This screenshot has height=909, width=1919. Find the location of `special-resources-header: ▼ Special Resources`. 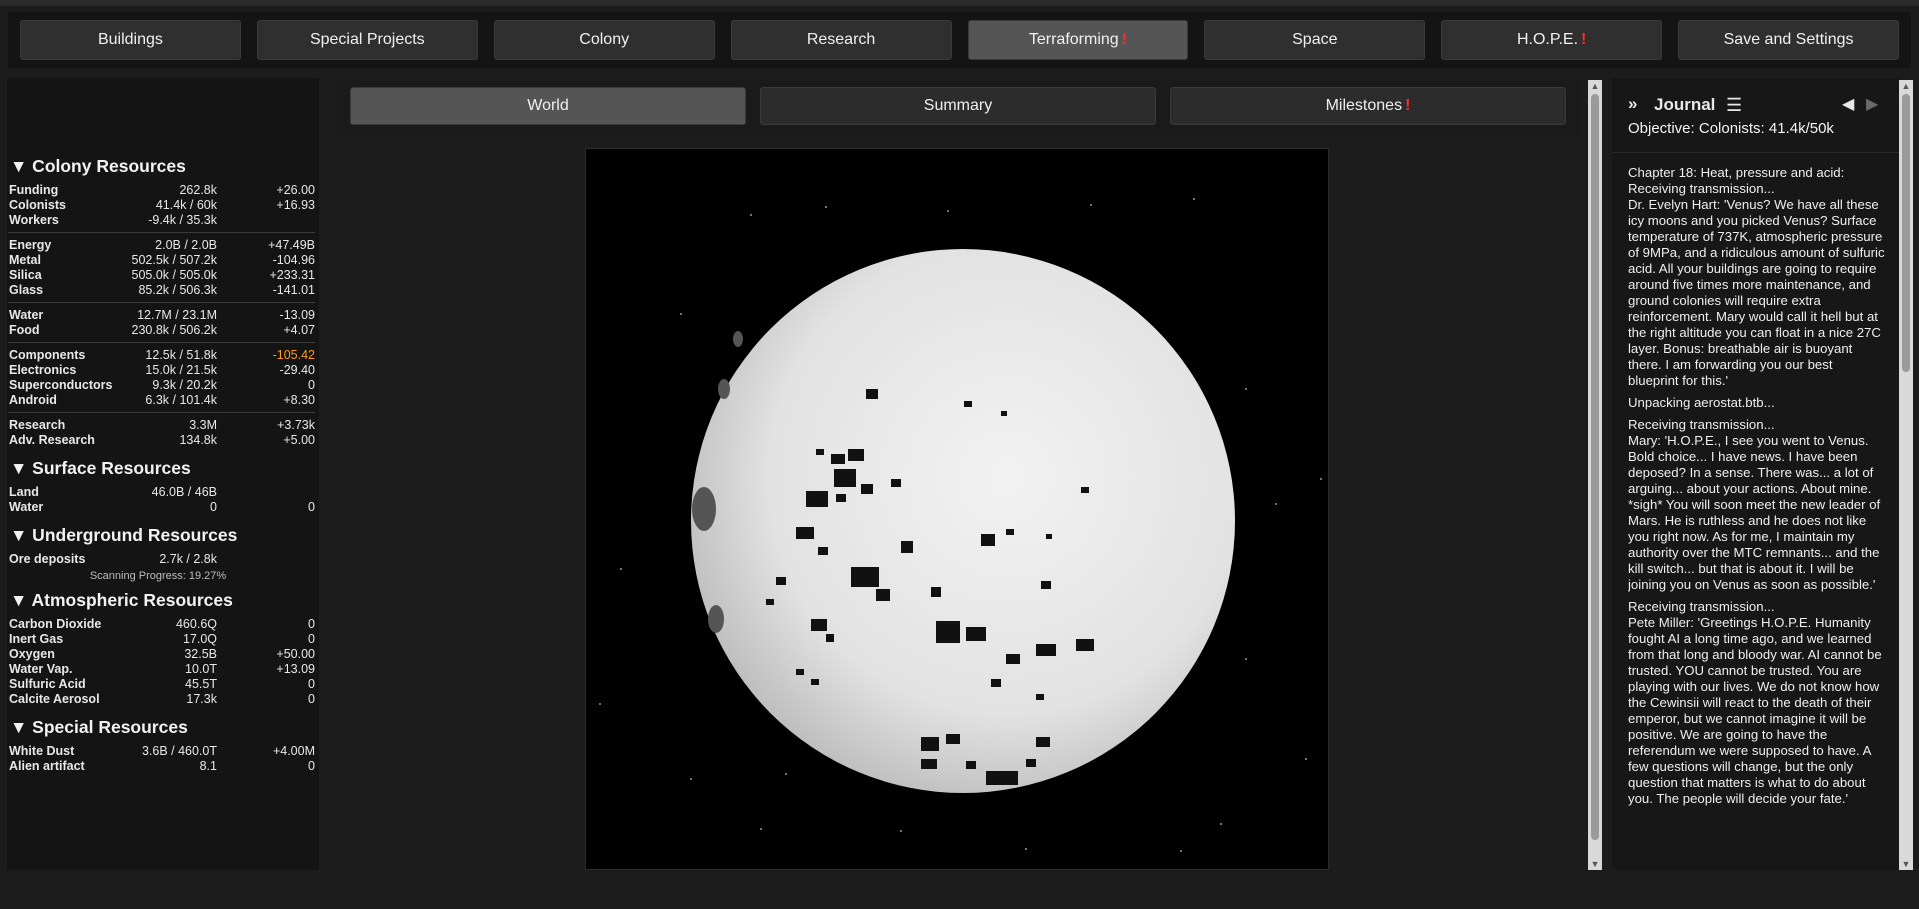

special-resources-header: ▼ Special Resources is located at coordinates (162, 727).